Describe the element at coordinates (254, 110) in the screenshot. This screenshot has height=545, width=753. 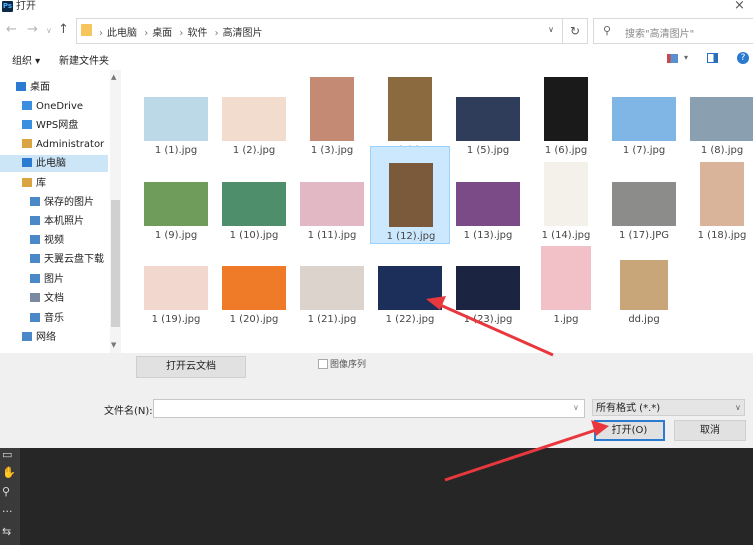
I see `file-item: 1 (2).jpg` at that location.